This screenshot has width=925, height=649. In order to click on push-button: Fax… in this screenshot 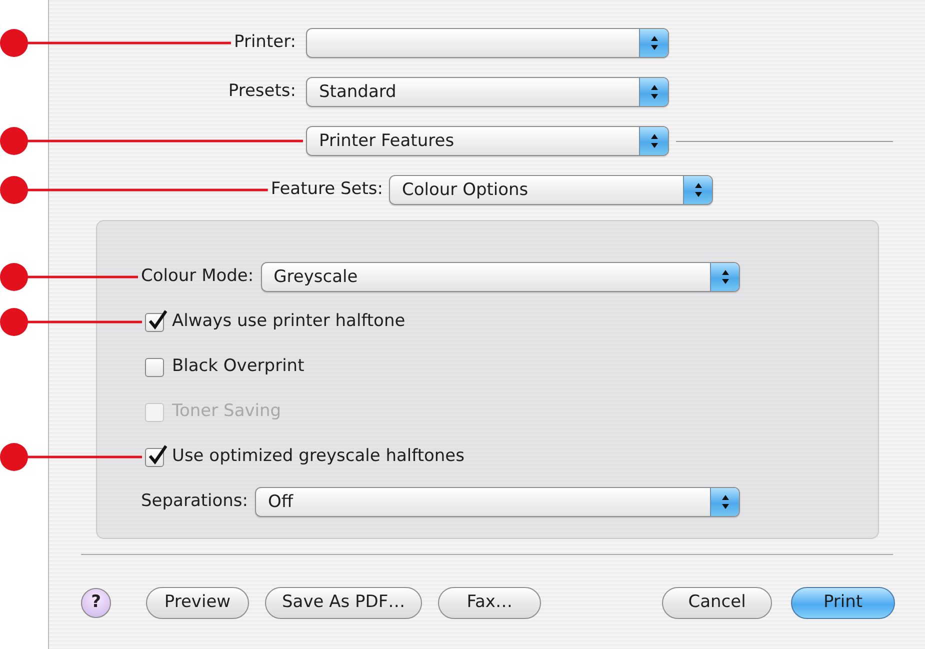, I will do `click(490, 603)`.